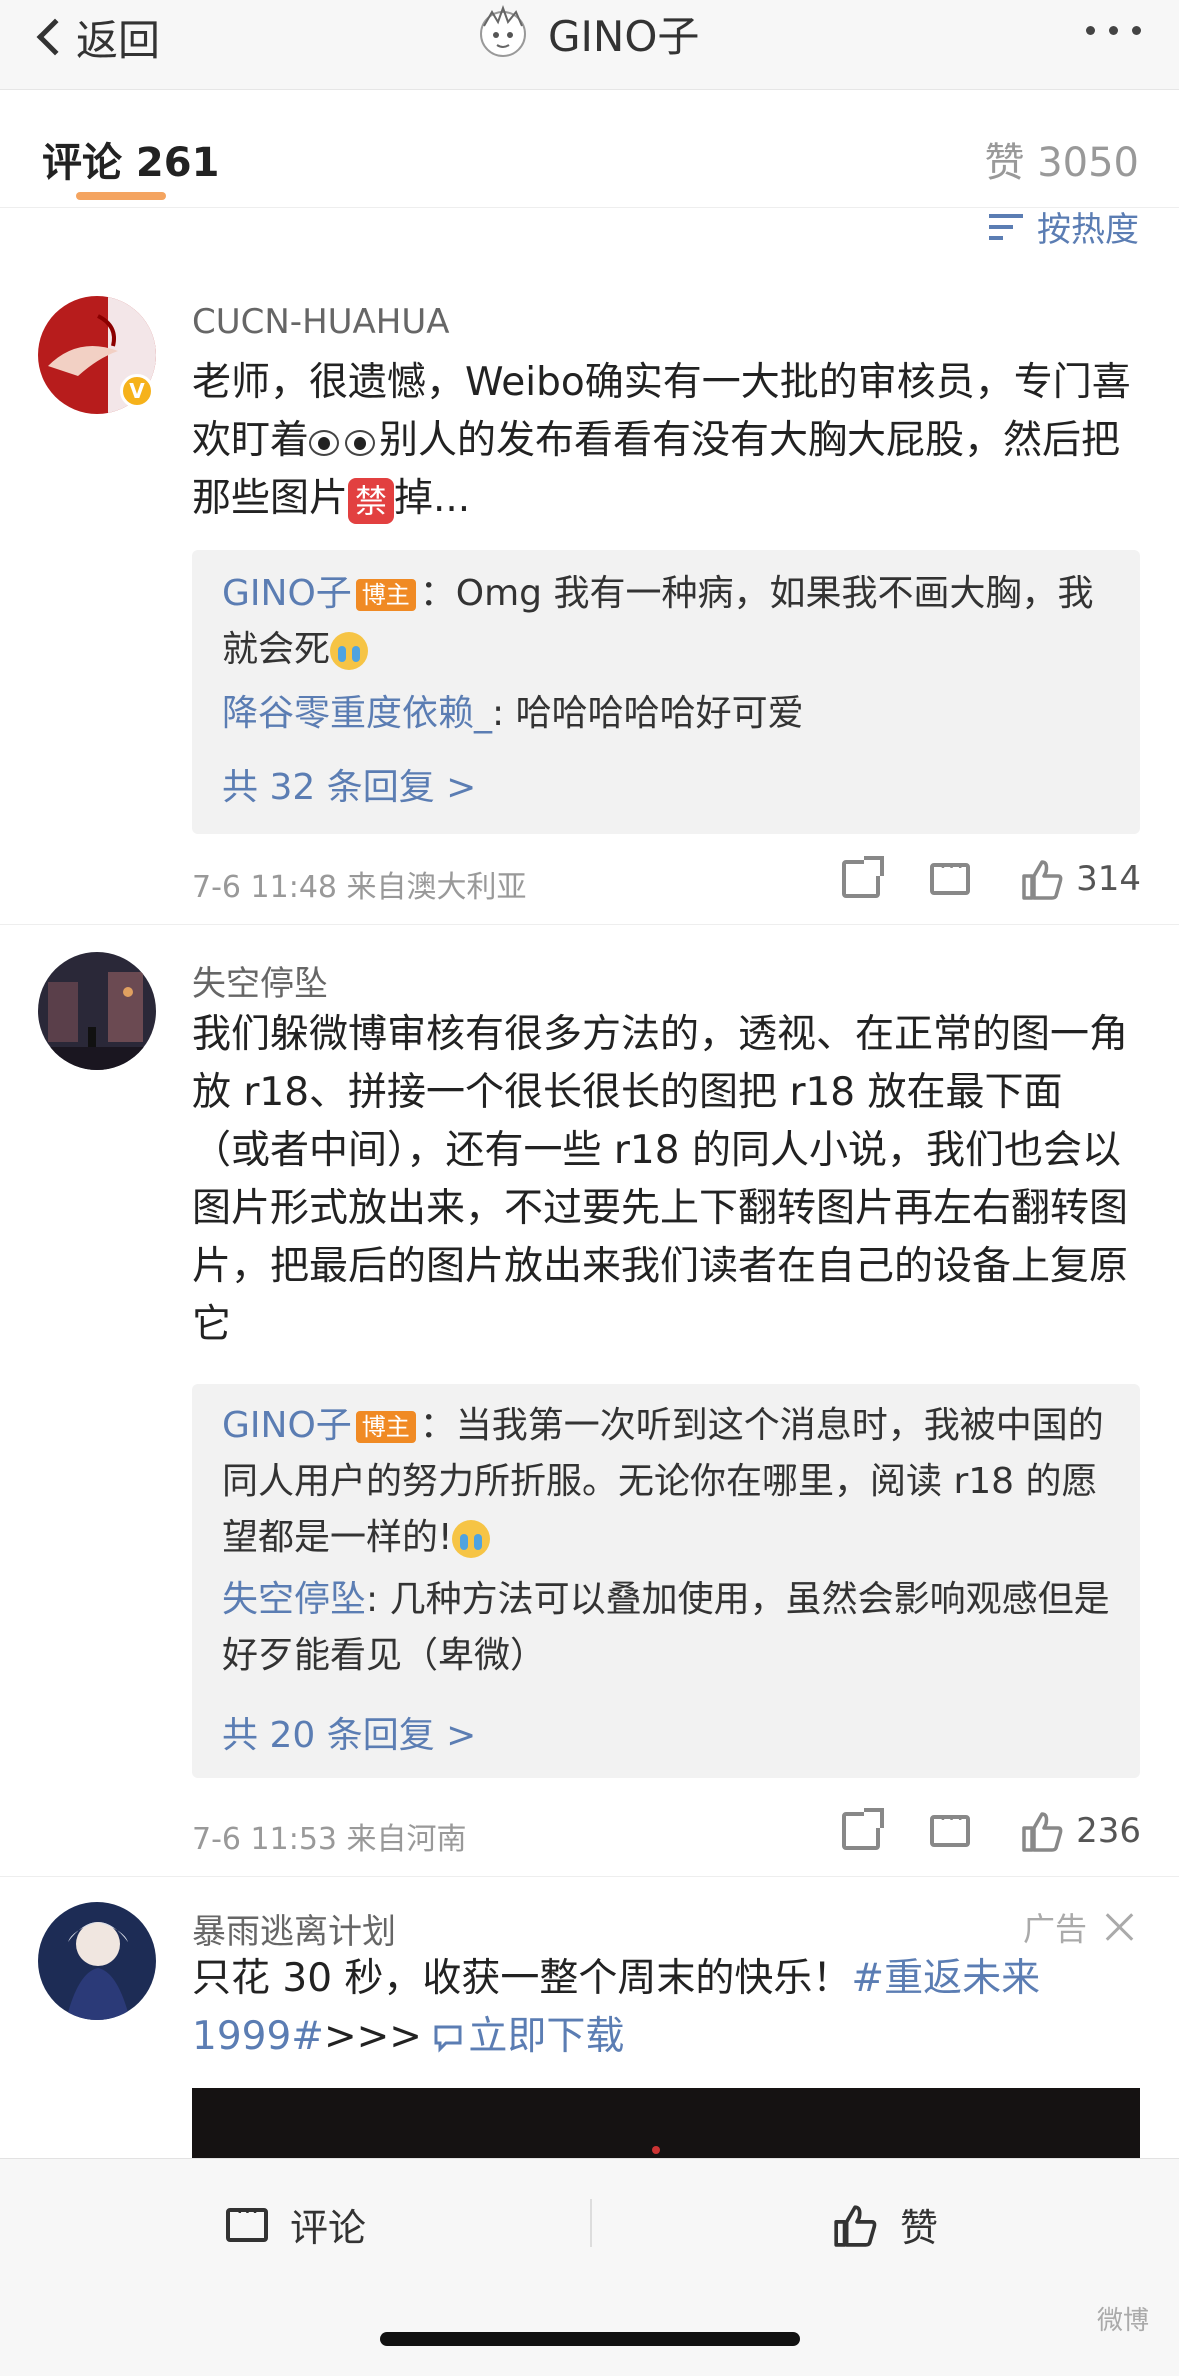  What do you see at coordinates (359, 887) in the screenshot?
I see `comment-meta: 7-6 11:48 来自澳大利亚` at bounding box center [359, 887].